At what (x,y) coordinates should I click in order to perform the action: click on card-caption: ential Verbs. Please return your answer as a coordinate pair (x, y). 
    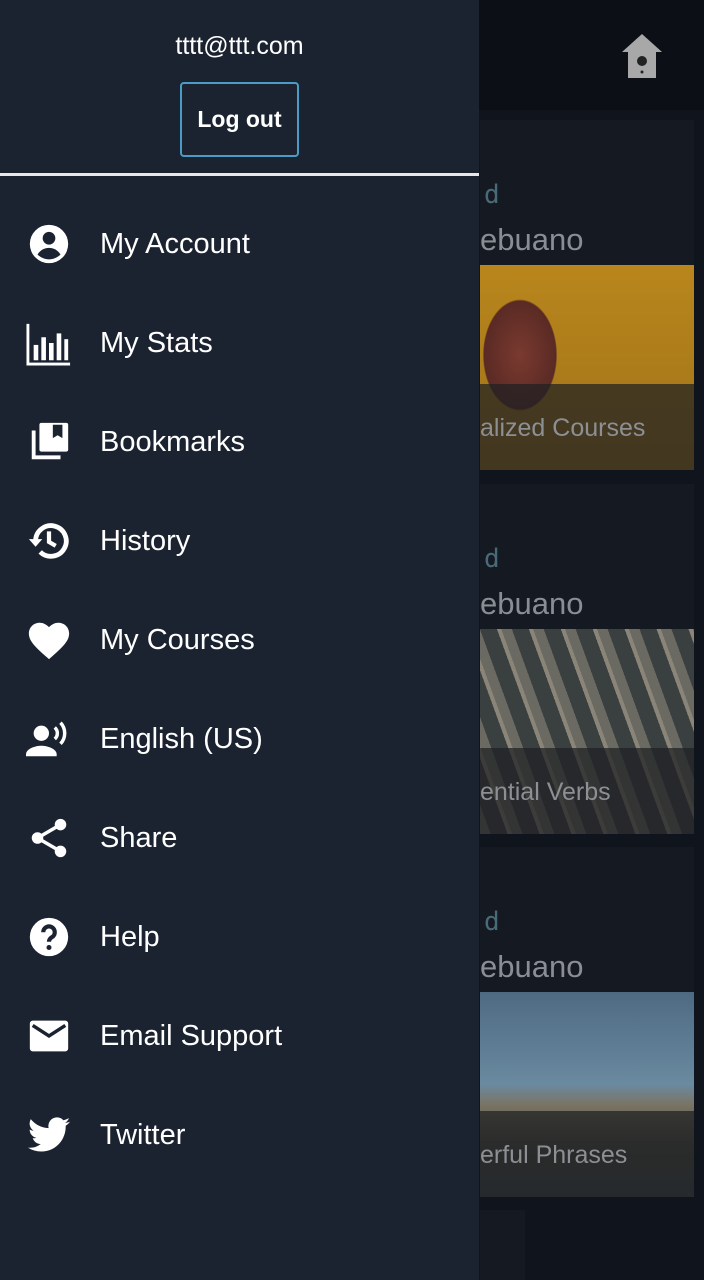
    Looking at the image, I should click on (545, 792).